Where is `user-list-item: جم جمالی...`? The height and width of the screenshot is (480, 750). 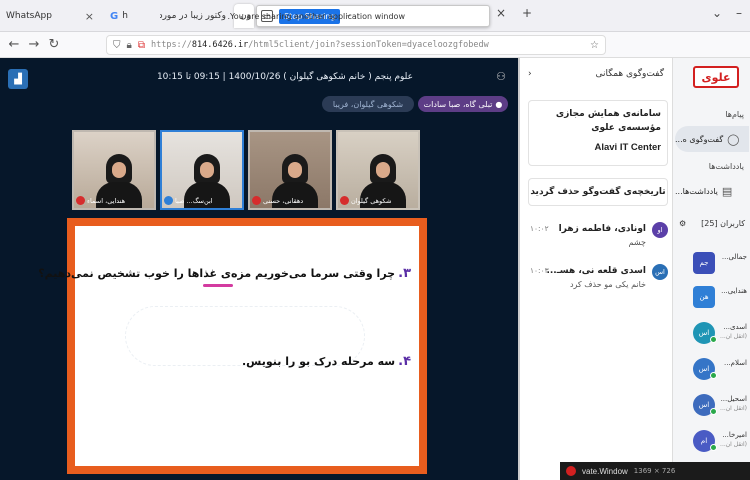 user-list-item: جم جمالی... is located at coordinates (712, 262).